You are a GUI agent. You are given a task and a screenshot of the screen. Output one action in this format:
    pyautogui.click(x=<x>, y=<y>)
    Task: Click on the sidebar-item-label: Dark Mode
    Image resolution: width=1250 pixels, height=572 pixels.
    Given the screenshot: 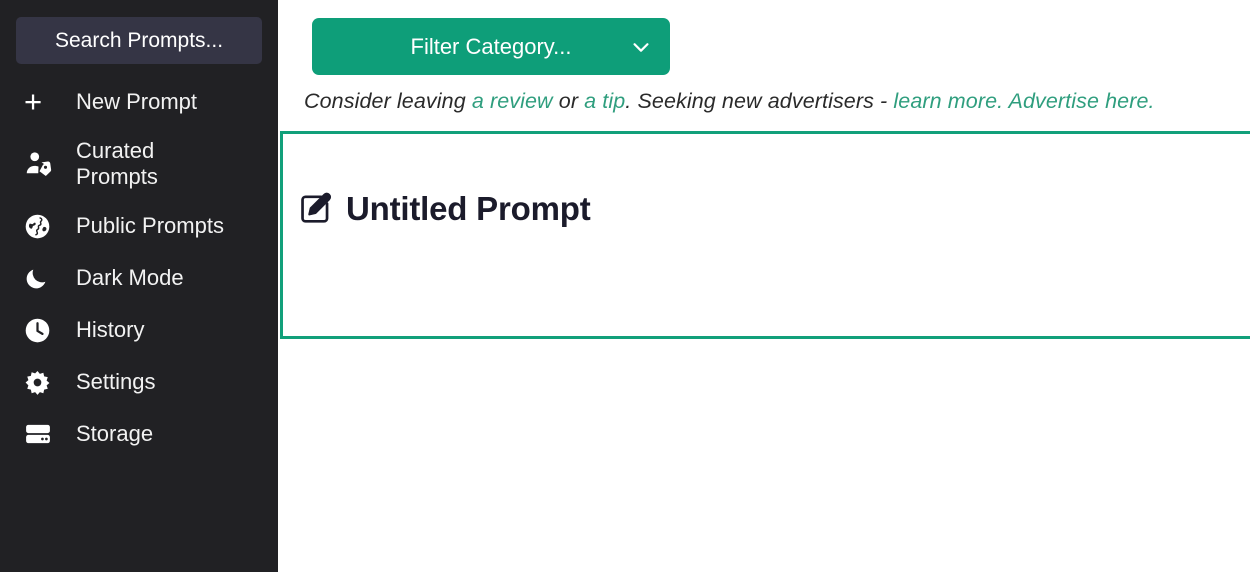 What is the action you would take?
    pyautogui.click(x=130, y=278)
    